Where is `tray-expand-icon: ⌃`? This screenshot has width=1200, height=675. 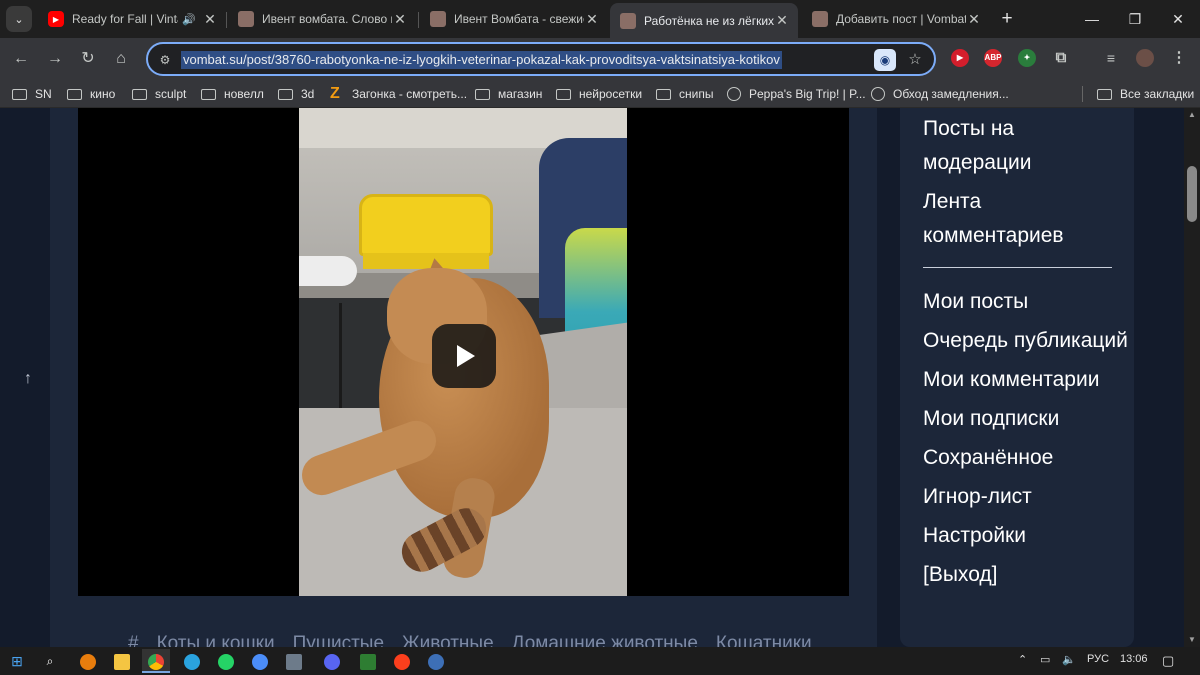 tray-expand-icon: ⌃ is located at coordinates (1022, 659).